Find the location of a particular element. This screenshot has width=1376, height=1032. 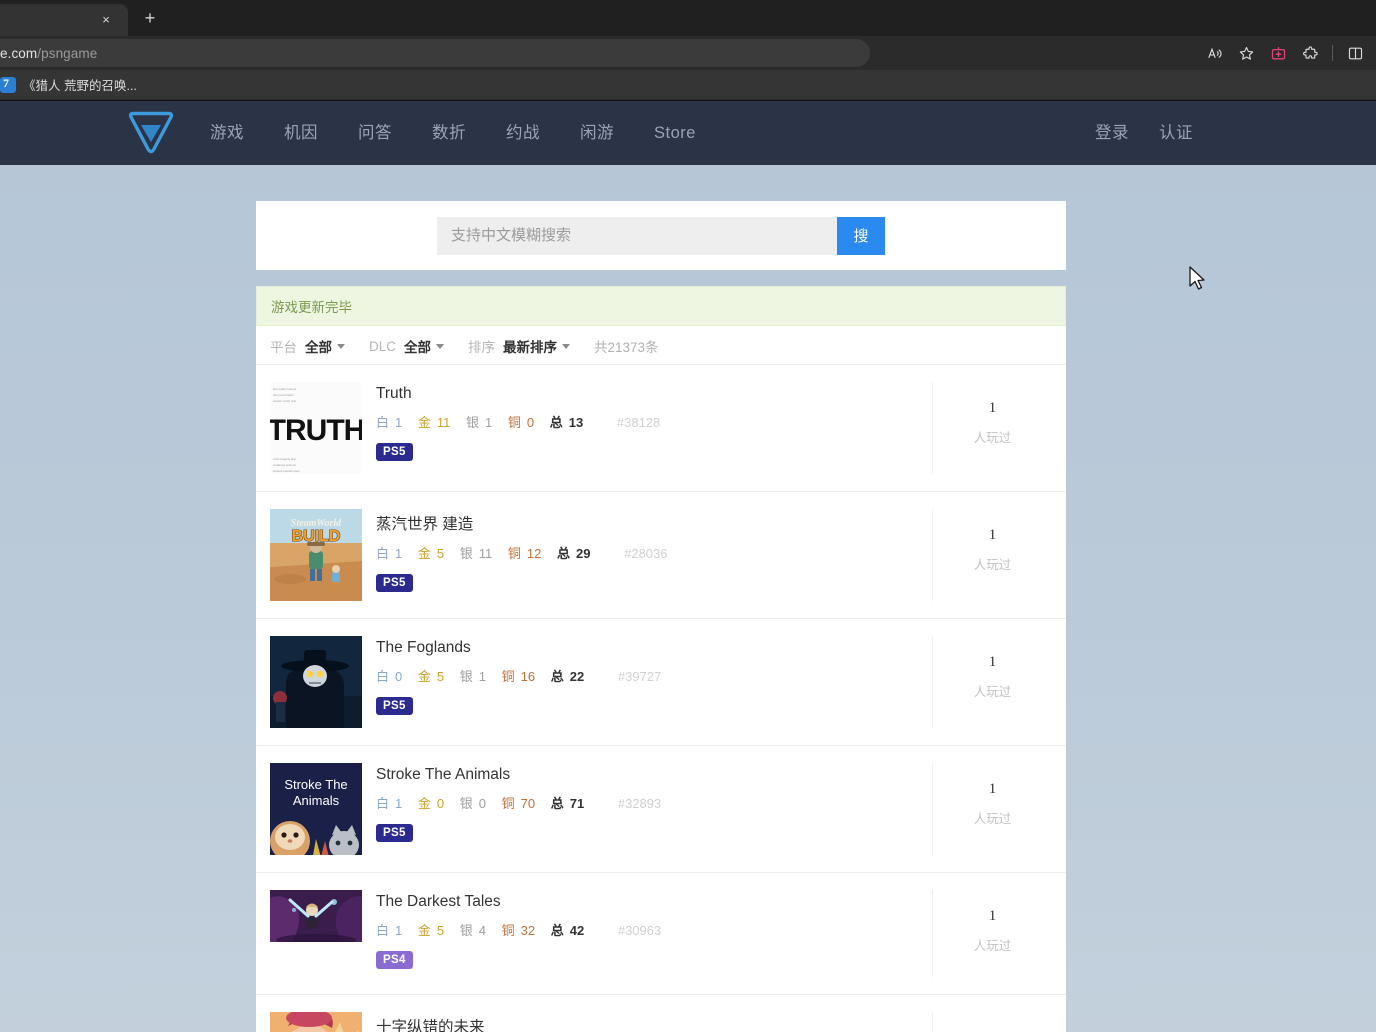

svg-text: trust integrity law is located at coordinates (284, 459).